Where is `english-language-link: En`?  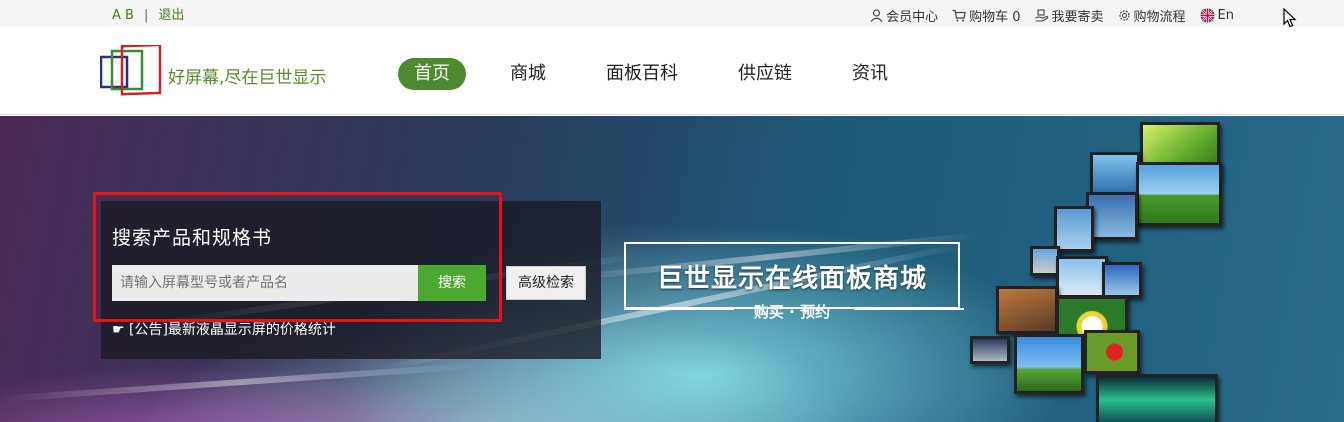
english-language-link: En is located at coordinates (1217, 15).